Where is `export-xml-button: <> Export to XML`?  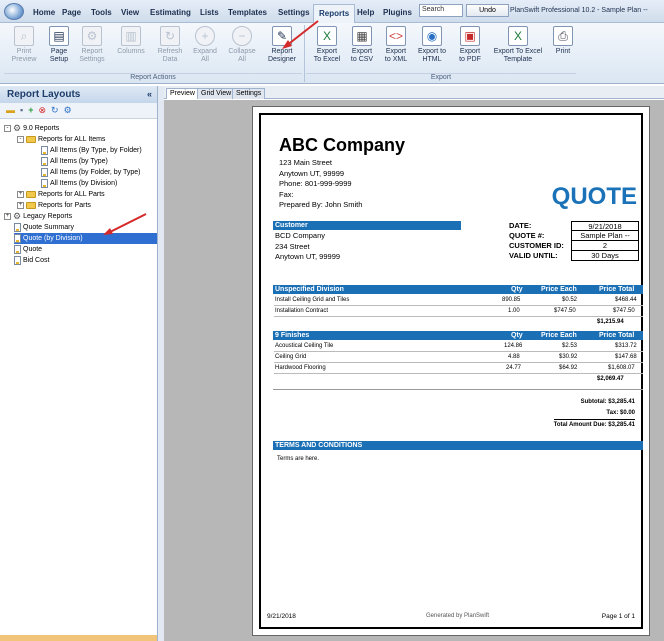 export-xml-button: <> Export to XML is located at coordinates (396, 45).